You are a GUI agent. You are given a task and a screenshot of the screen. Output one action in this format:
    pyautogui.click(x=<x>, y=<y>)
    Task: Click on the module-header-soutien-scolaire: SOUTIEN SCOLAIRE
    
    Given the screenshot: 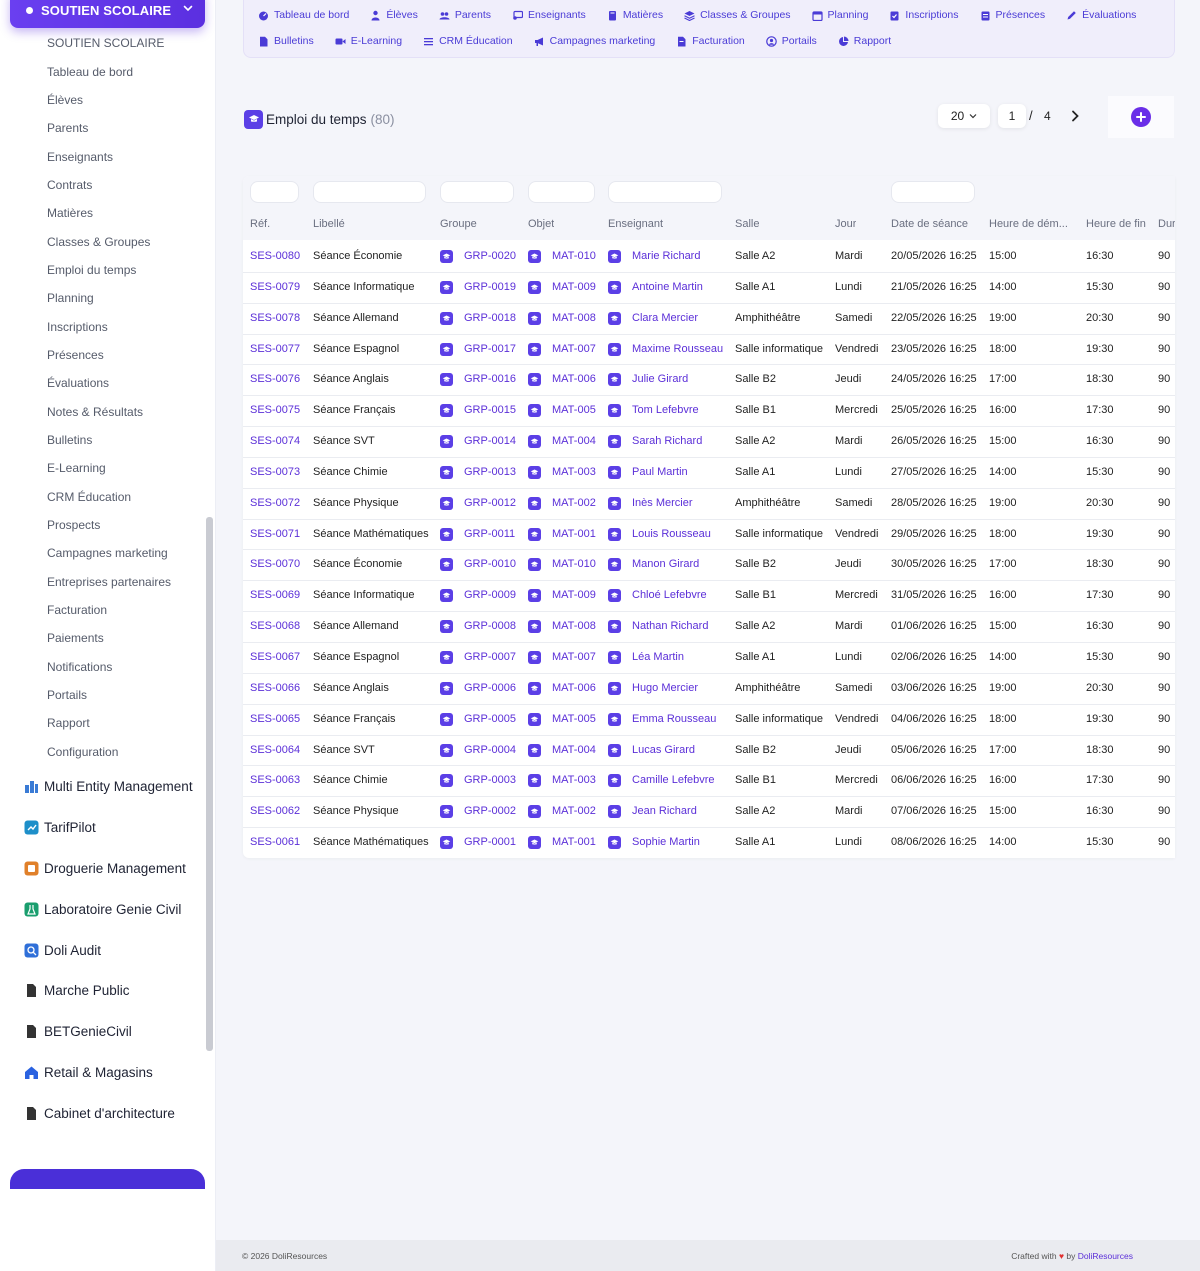 What is the action you would take?
    pyautogui.click(x=107, y=14)
    